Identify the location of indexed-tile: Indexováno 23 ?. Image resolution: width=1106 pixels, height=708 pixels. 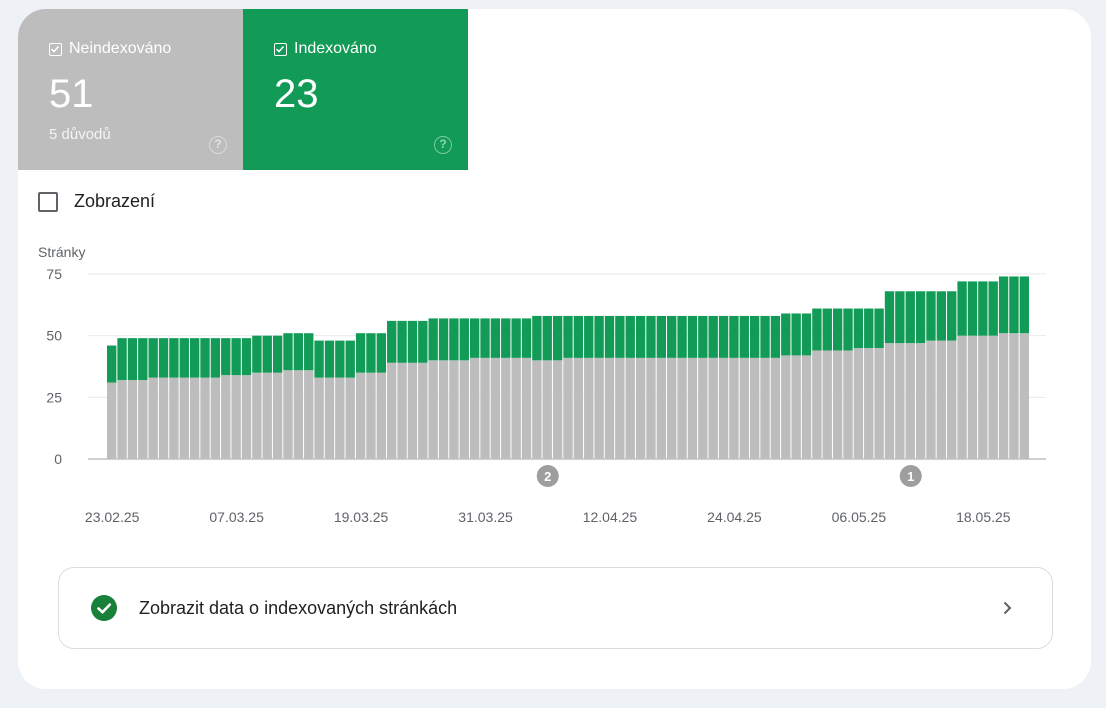
(355, 89).